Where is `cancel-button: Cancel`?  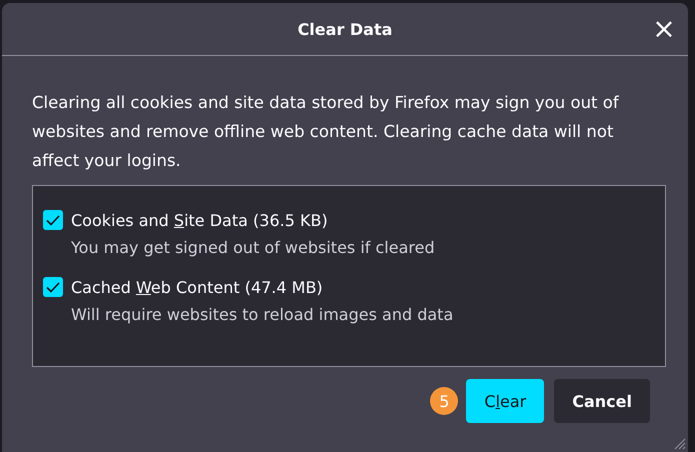 cancel-button: Cancel is located at coordinates (602, 401).